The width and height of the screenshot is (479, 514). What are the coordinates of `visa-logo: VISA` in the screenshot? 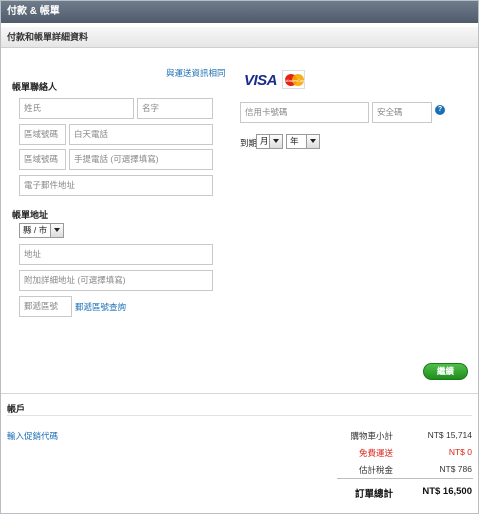 It's located at (261, 80).